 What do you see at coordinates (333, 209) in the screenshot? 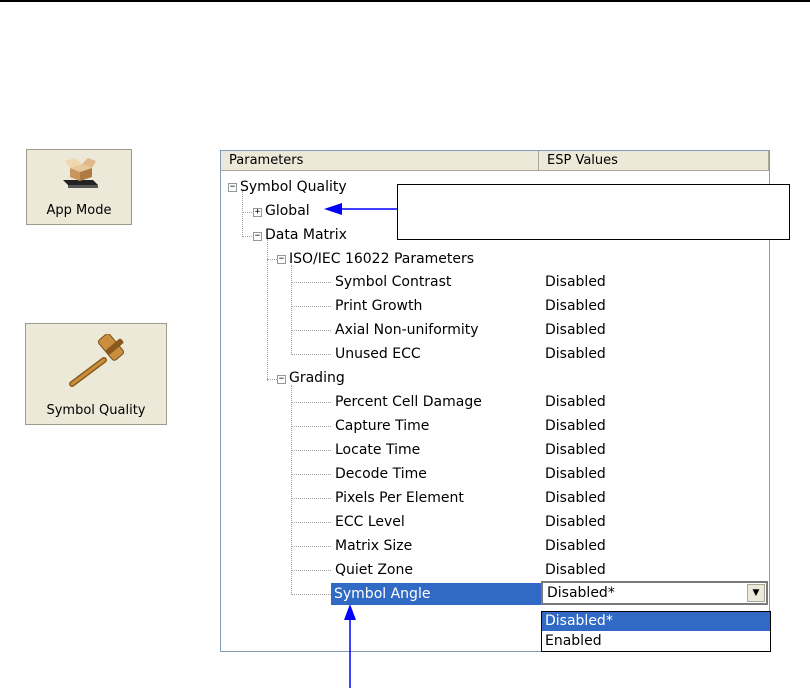
I see `arrow-head-global` at bounding box center [333, 209].